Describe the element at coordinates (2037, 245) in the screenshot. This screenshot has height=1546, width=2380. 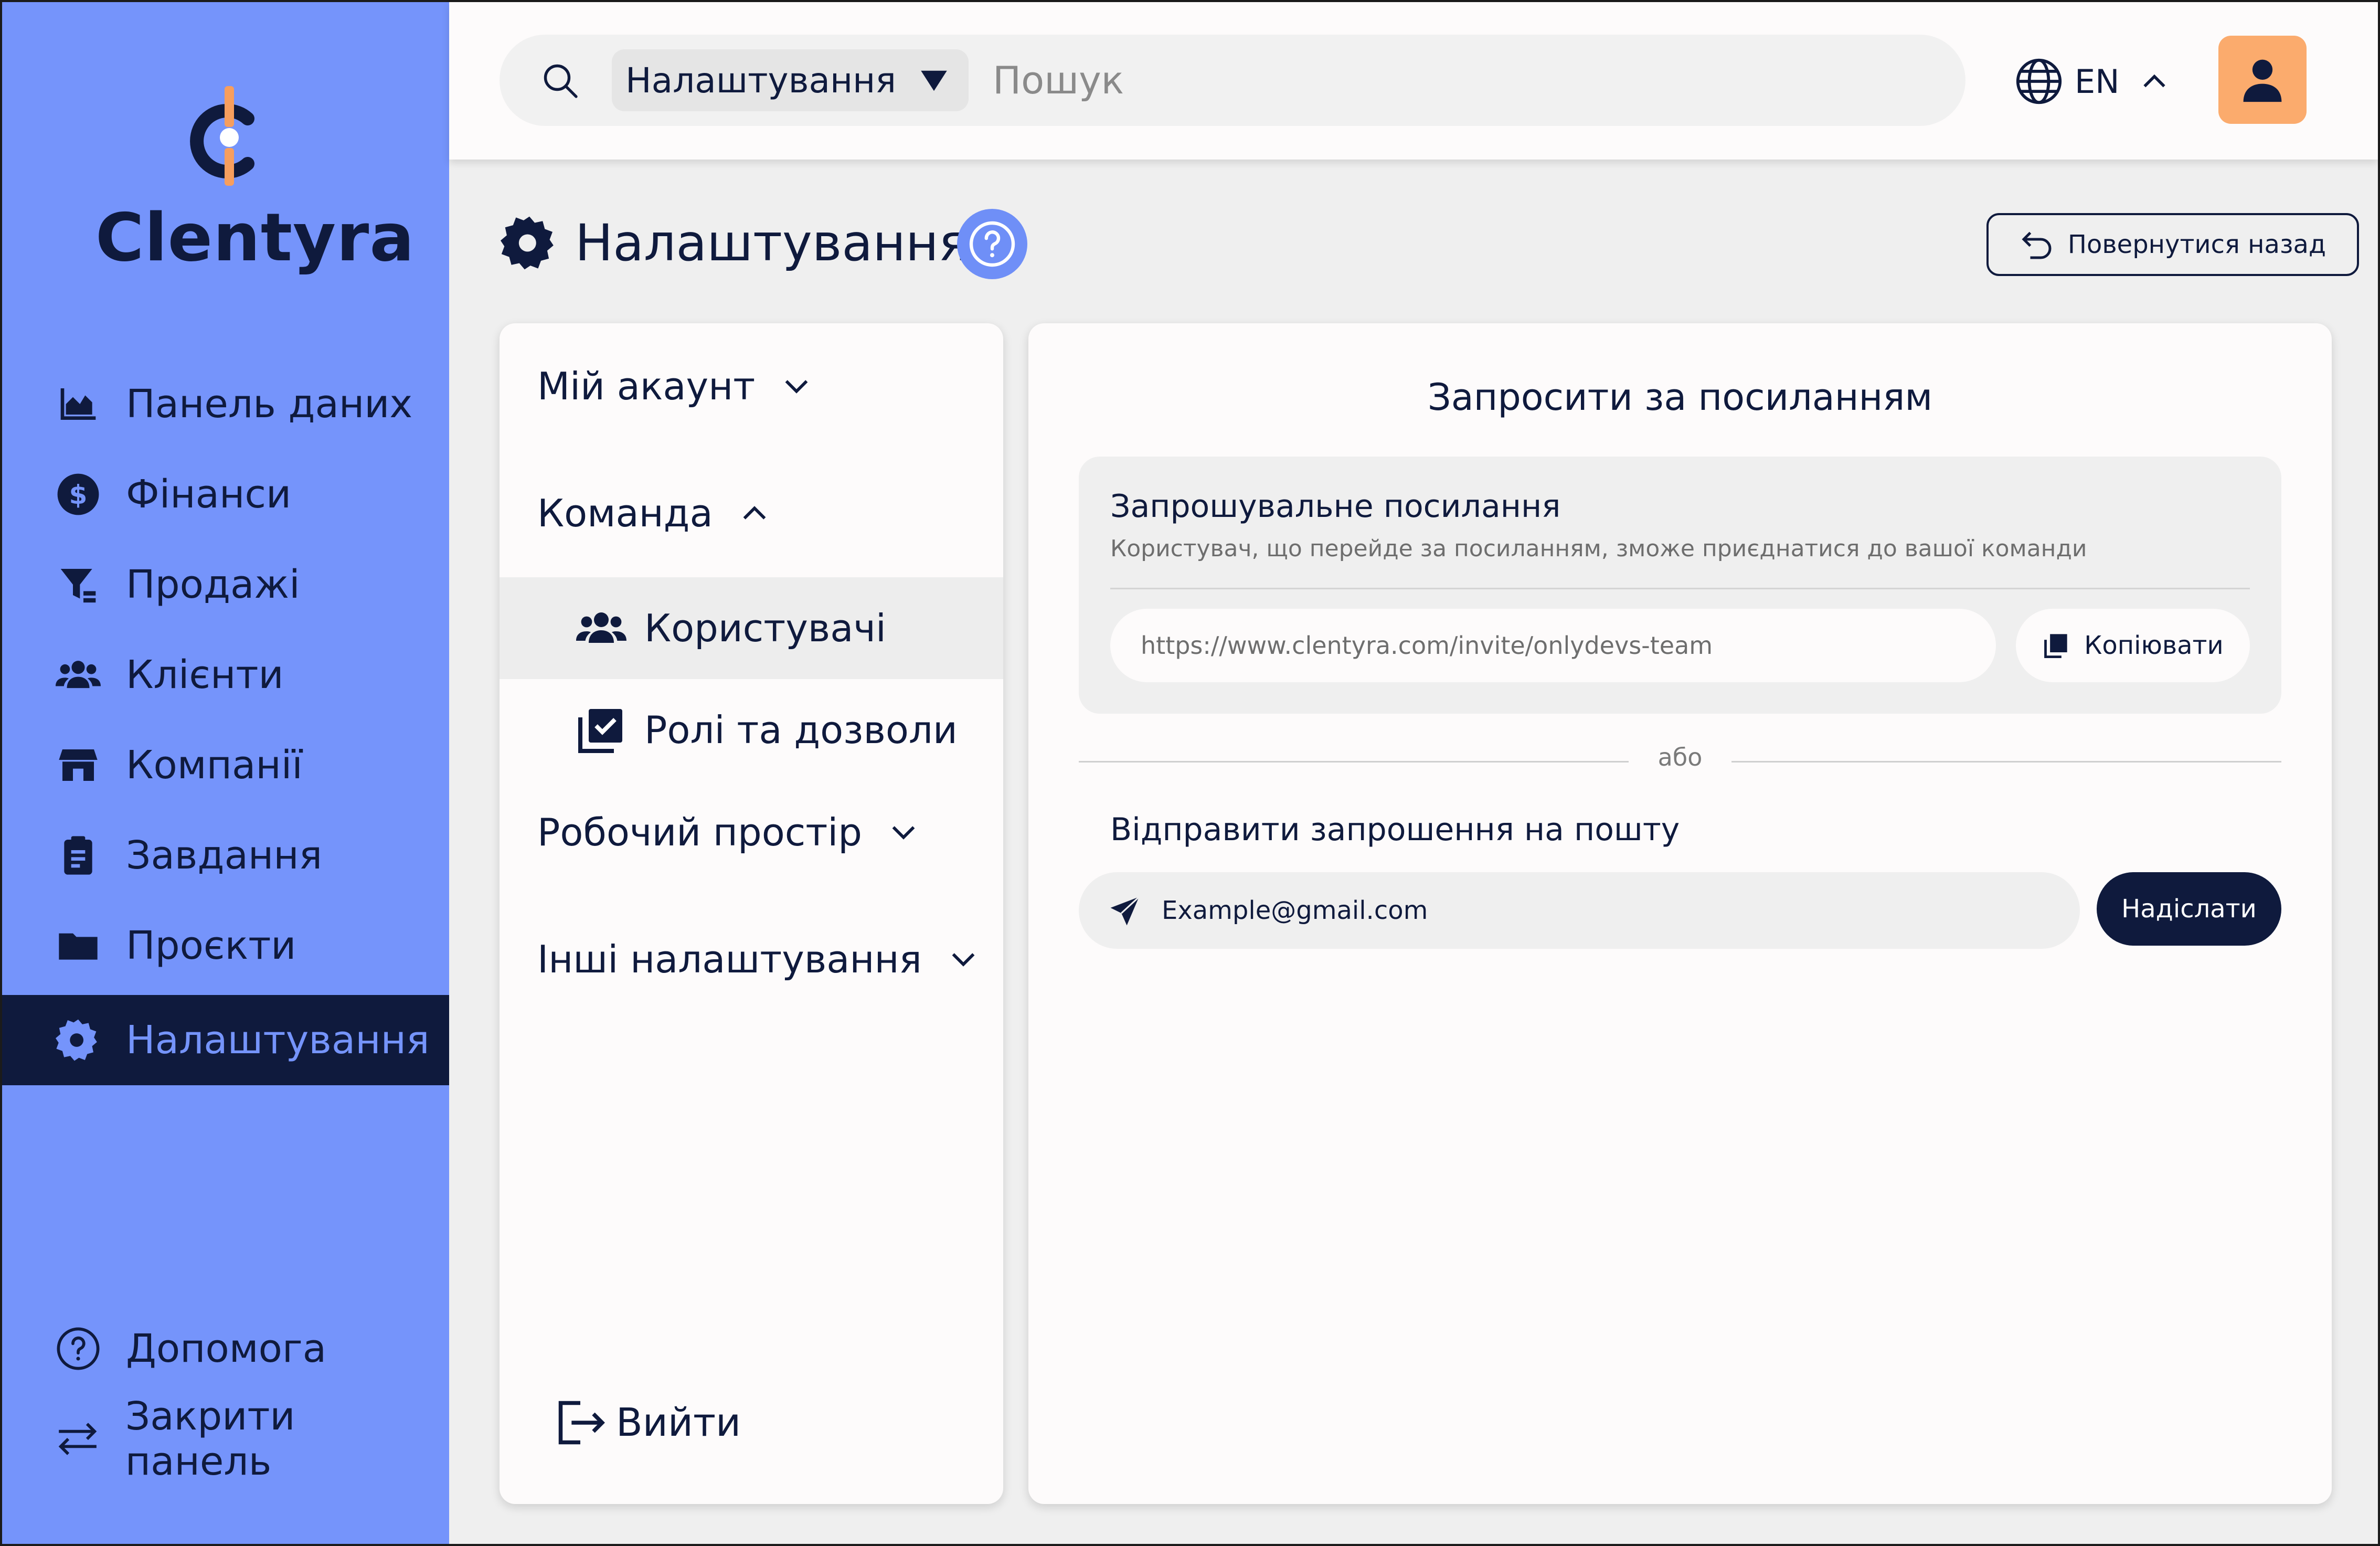
I see `undo-arrow-icon` at that location.